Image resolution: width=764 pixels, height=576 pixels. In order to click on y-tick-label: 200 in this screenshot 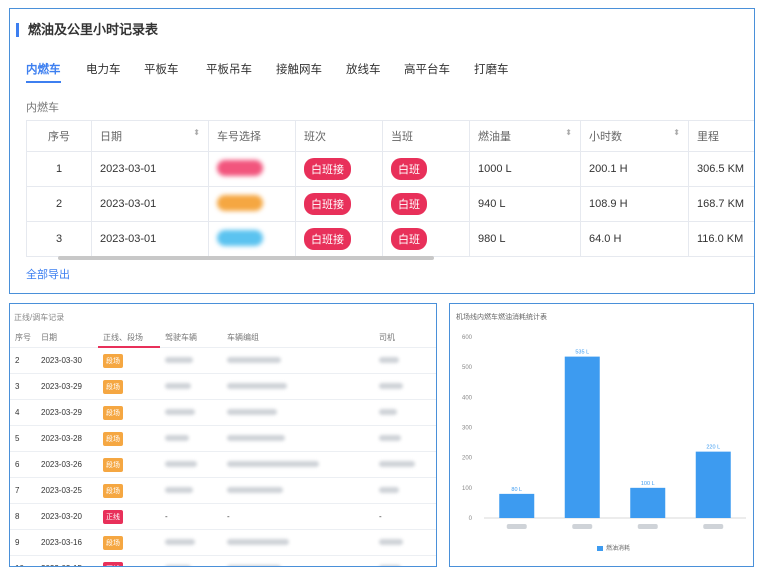, I will do `click(467, 459)`.